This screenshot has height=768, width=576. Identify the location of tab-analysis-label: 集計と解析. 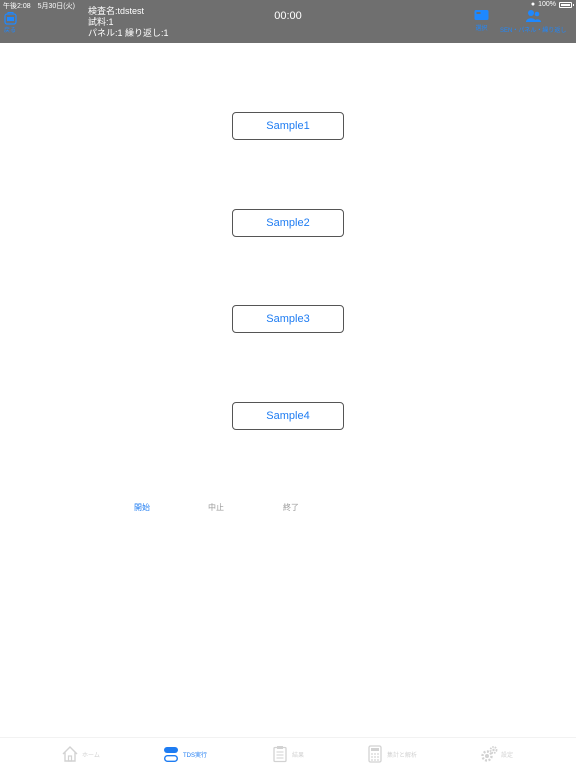
(402, 755).